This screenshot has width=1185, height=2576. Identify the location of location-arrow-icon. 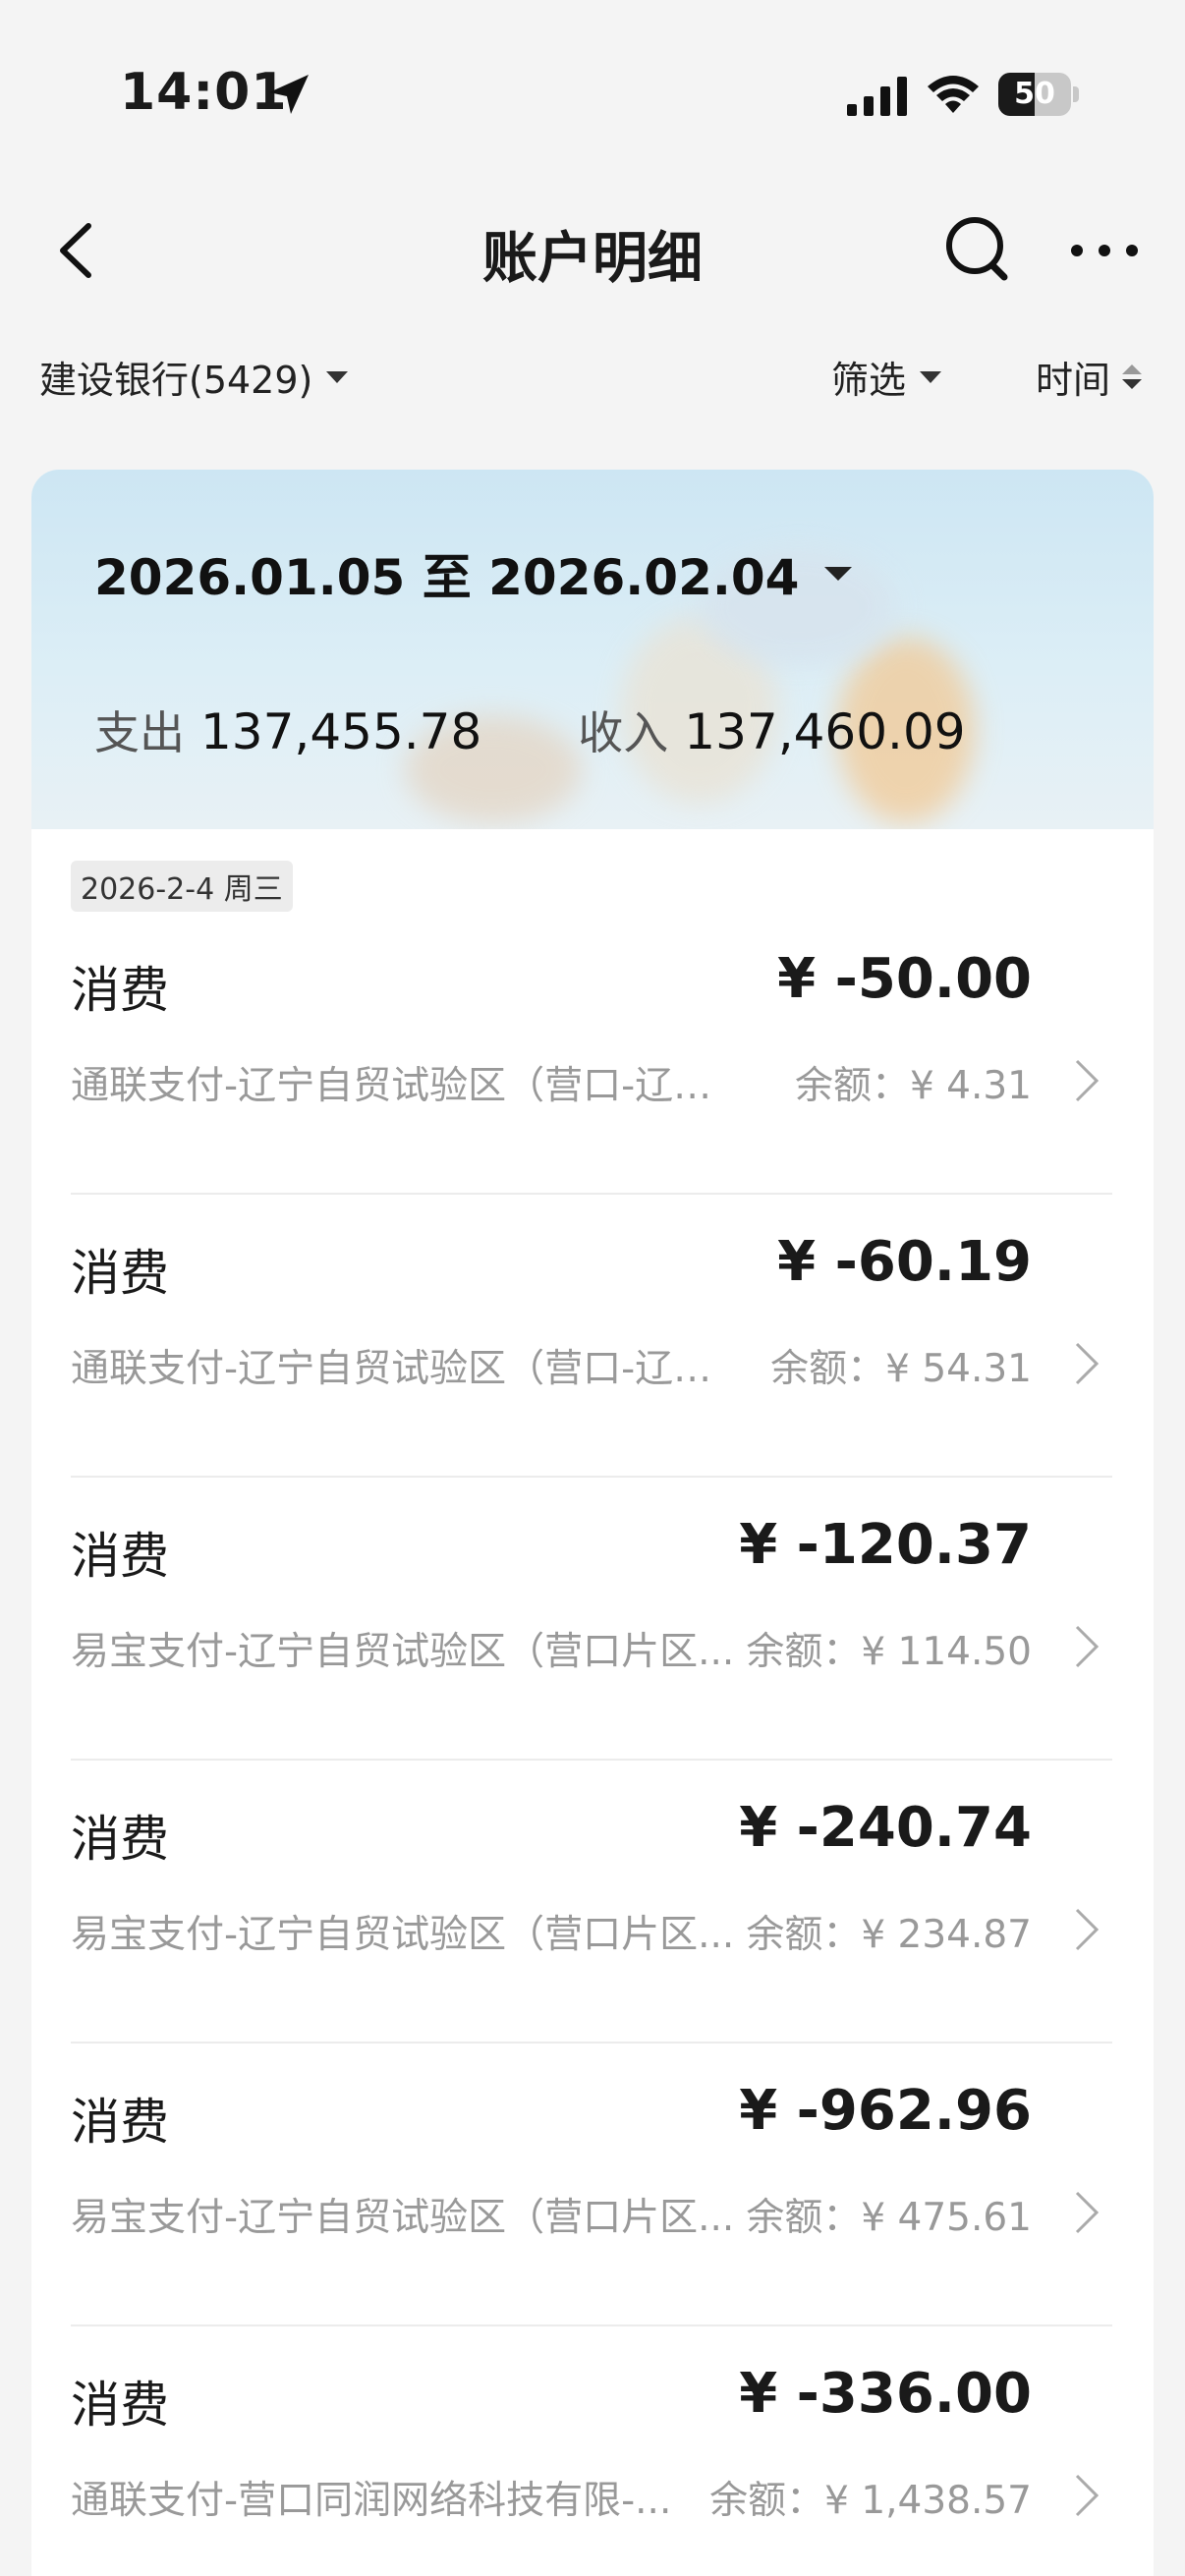
(289, 94).